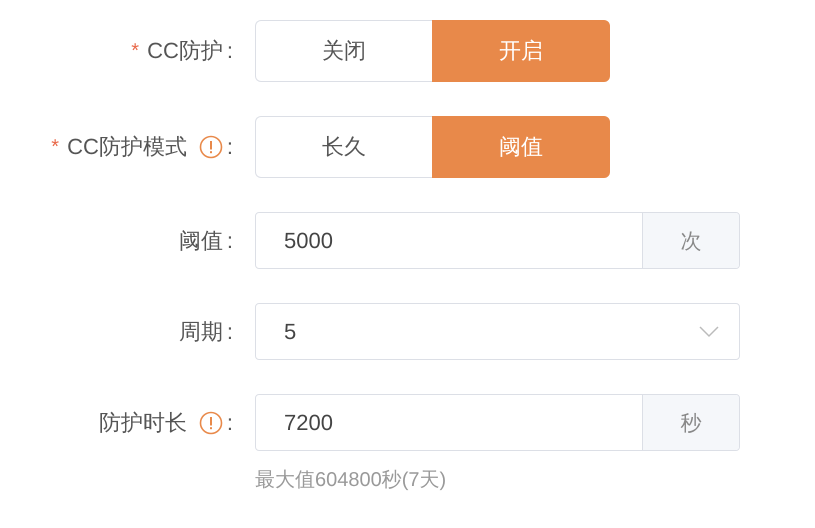 The image size is (815, 528). I want to click on toggle-option: 关闭, so click(343, 51).